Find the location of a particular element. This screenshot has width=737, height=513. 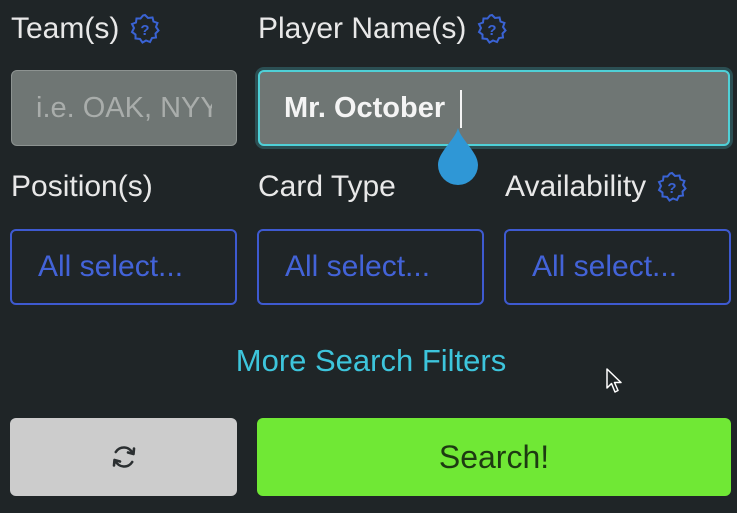

more-search-filters-link: More Search Filters is located at coordinates (368, 361).